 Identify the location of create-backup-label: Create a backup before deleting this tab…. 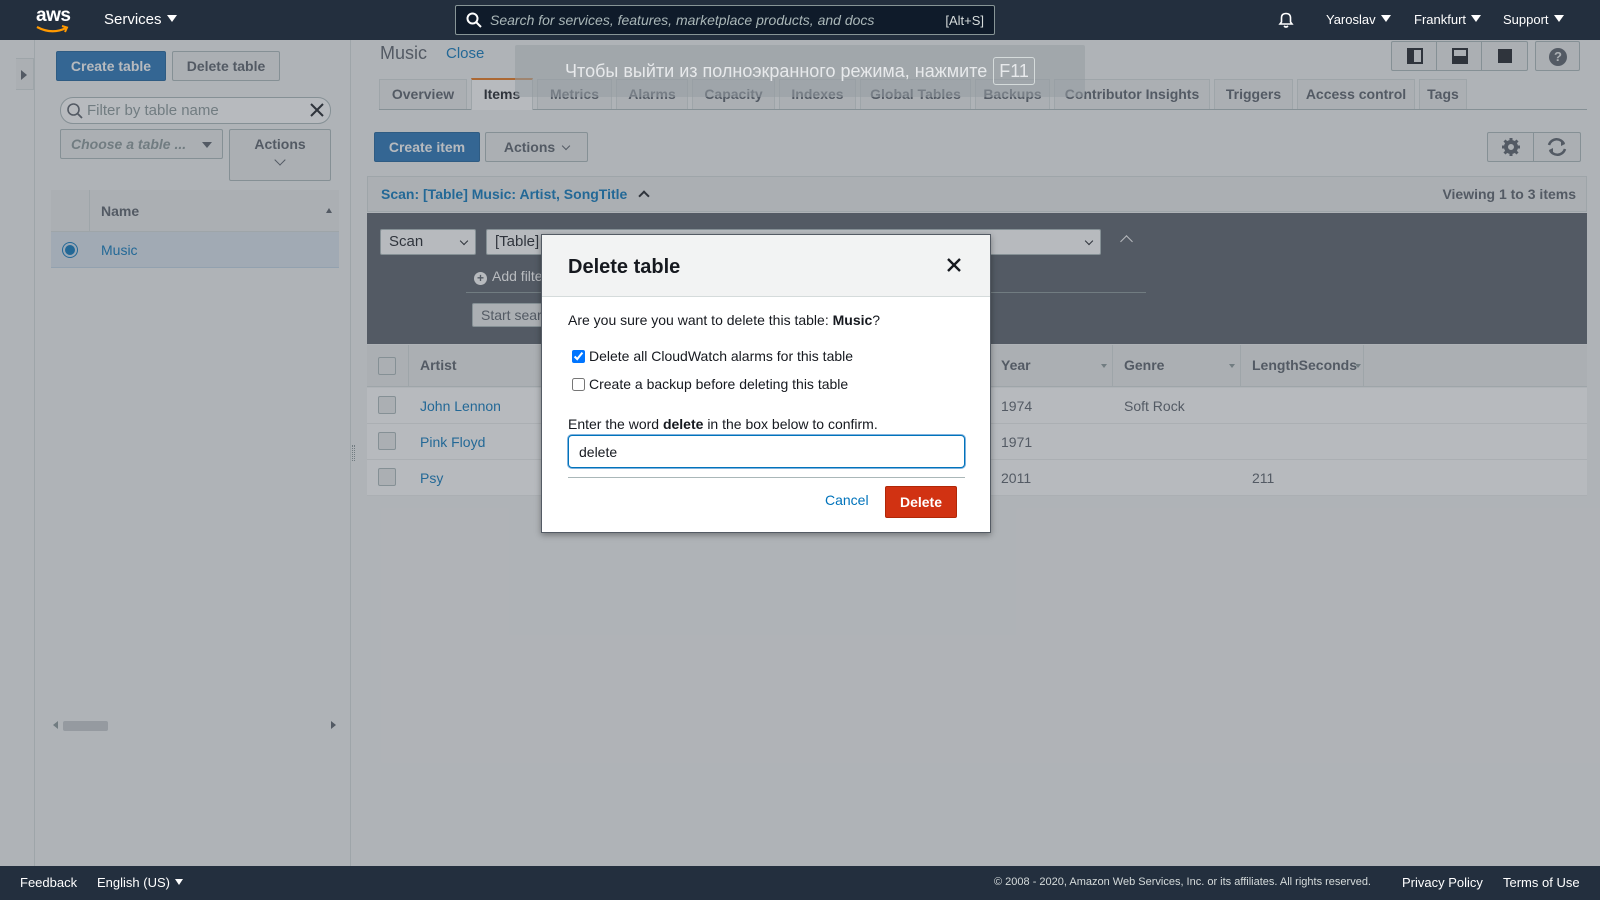
(719, 384).